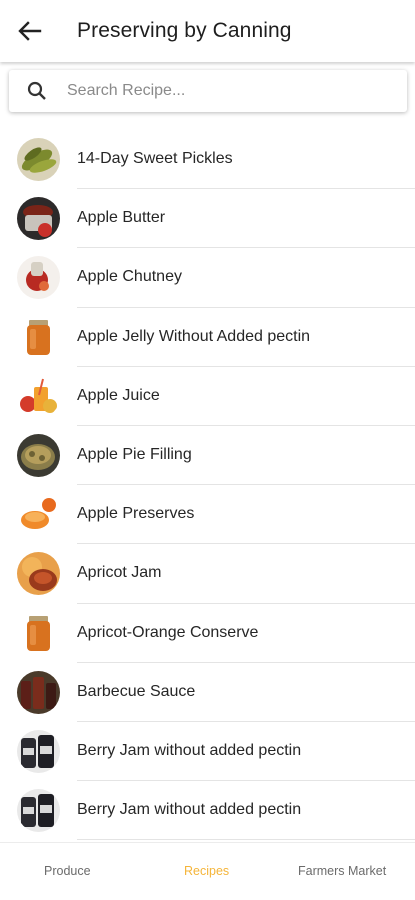 Image resolution: width=415 pixels, height=900 pixels. Describe the element at coordinates (194, 336) in the screenshot. I see `recipe-label: Apple Jelly Without Added pectin` at that location.